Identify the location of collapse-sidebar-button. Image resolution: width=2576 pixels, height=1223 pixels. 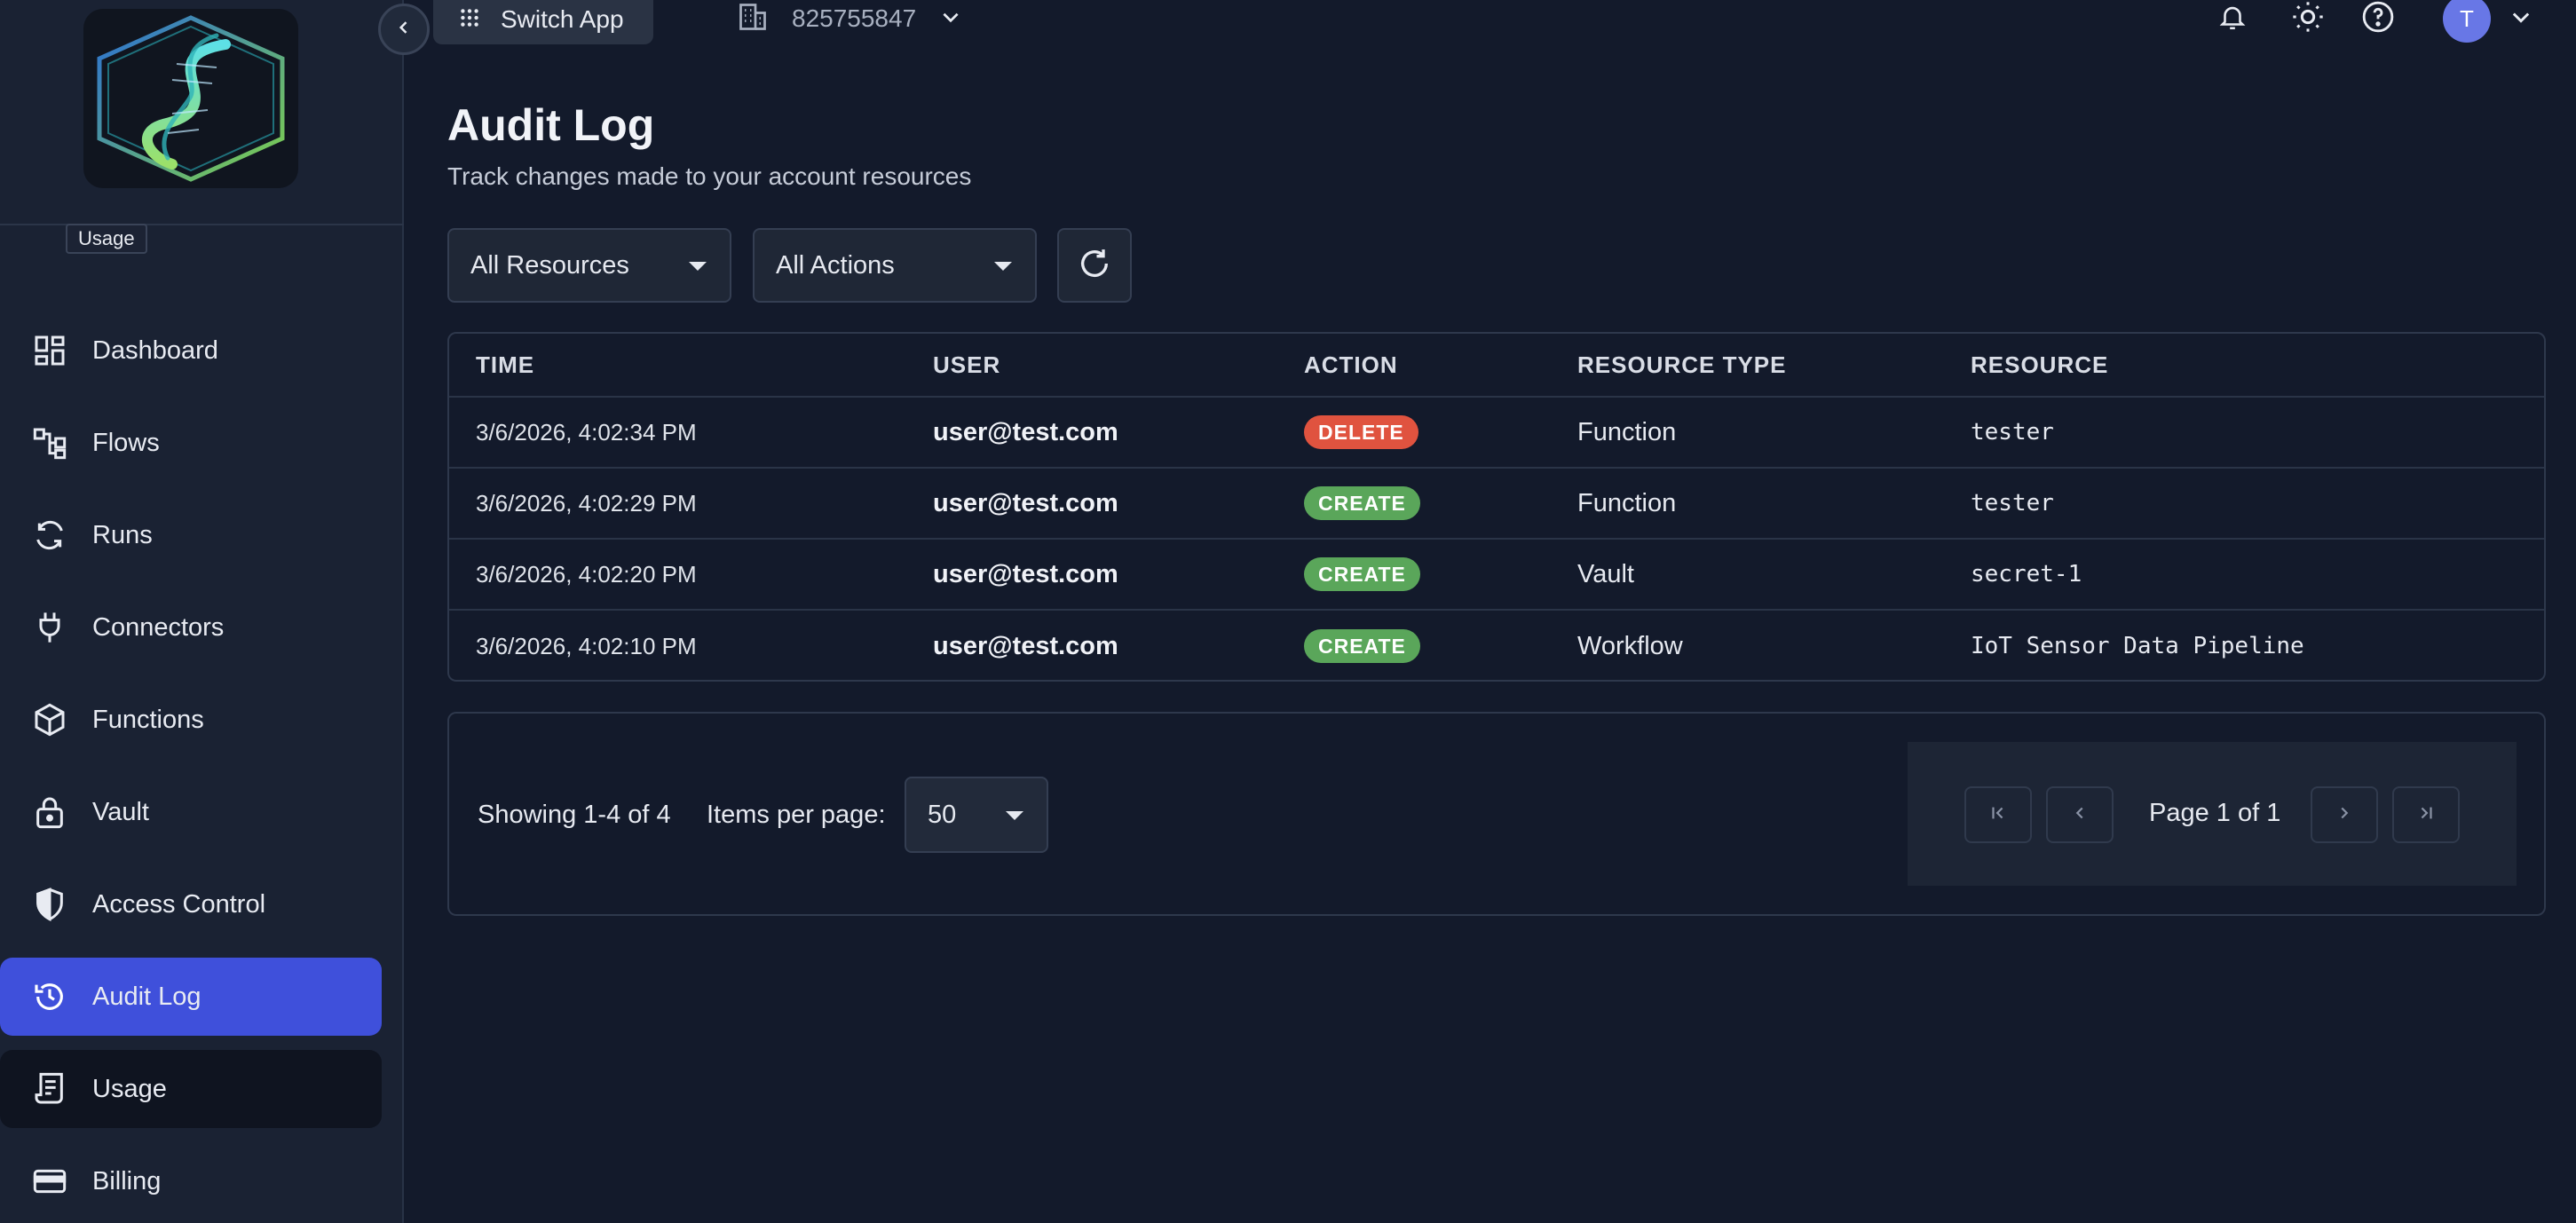
(404, 29).